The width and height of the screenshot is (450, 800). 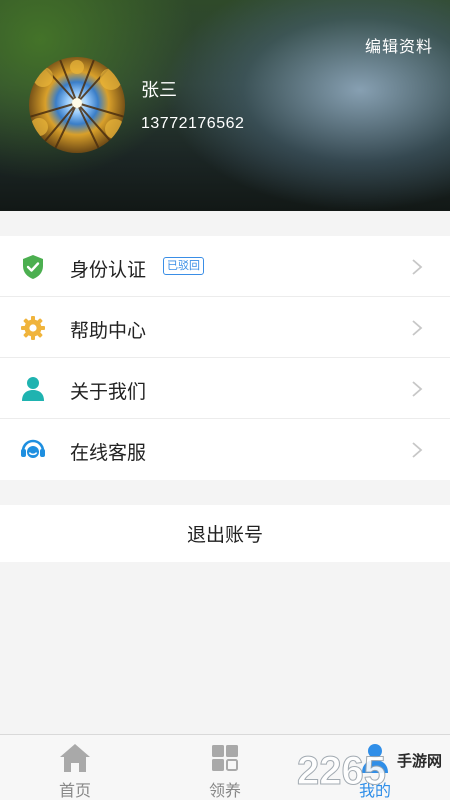 I want to click on menu-item-identity: 身份认证 已驳回, so click(x=225, y=266).